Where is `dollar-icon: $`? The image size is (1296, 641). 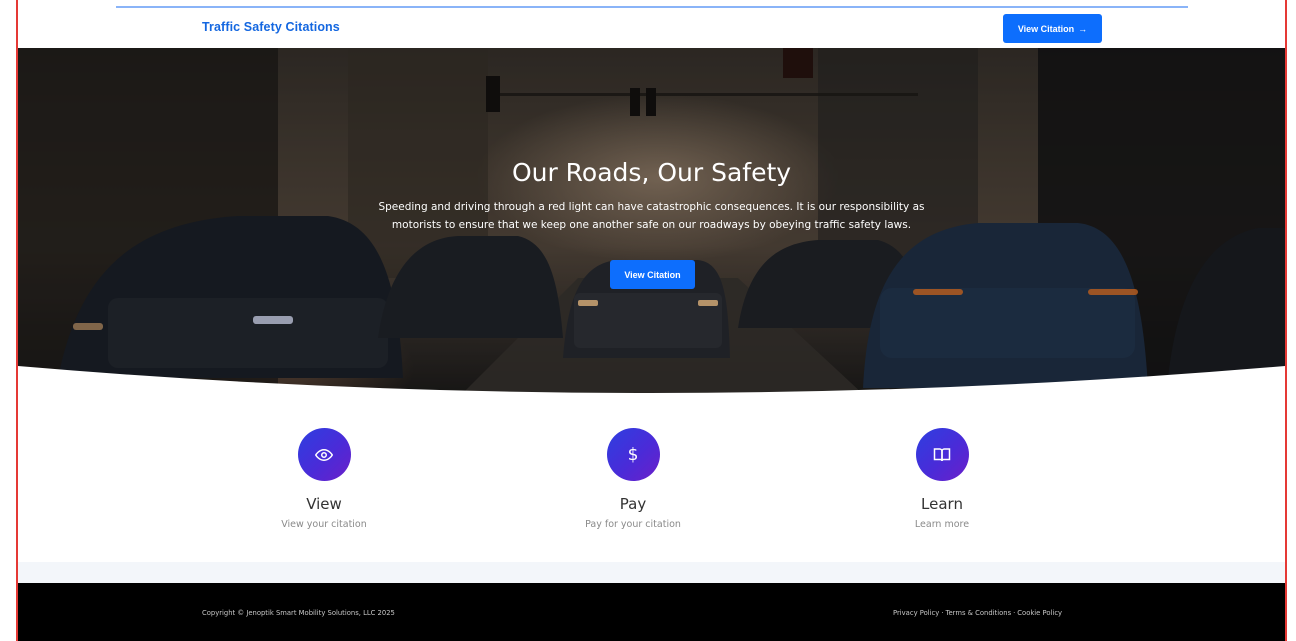
dollar-icon: $ is located at coordinates (633, 454).